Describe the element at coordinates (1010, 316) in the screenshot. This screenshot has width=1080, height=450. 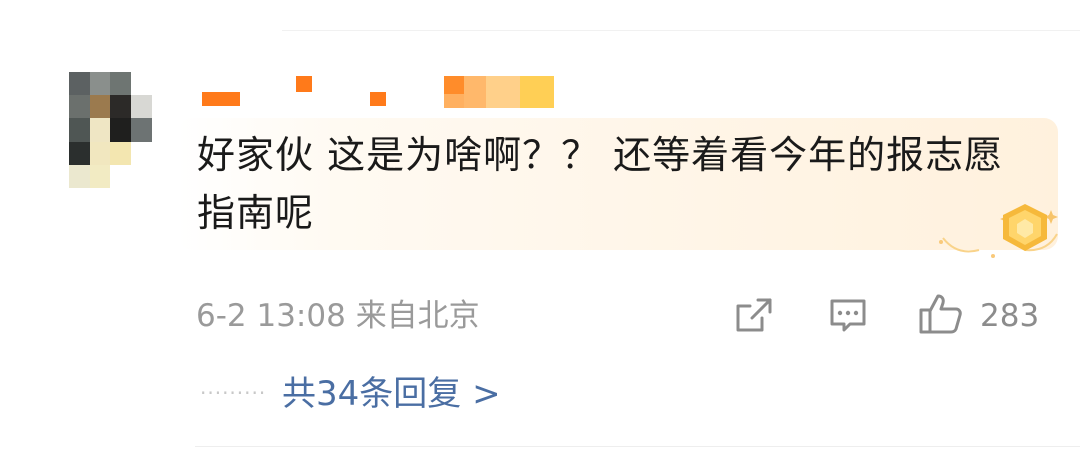
I see `like-count: 283` at that location.